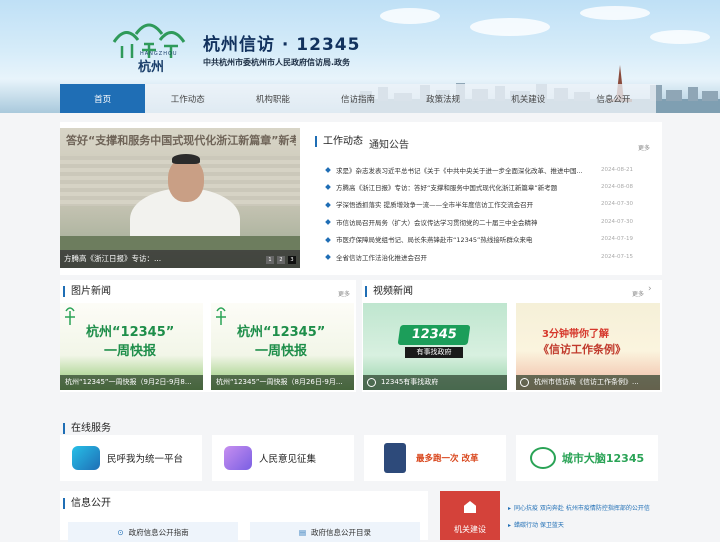 This screenshot has height=542, width=720. What do you see at coordinates (434, 352) in the screenshot?
I see `video-badge-sub: 有事找政府` at bounding box center [434, 352].